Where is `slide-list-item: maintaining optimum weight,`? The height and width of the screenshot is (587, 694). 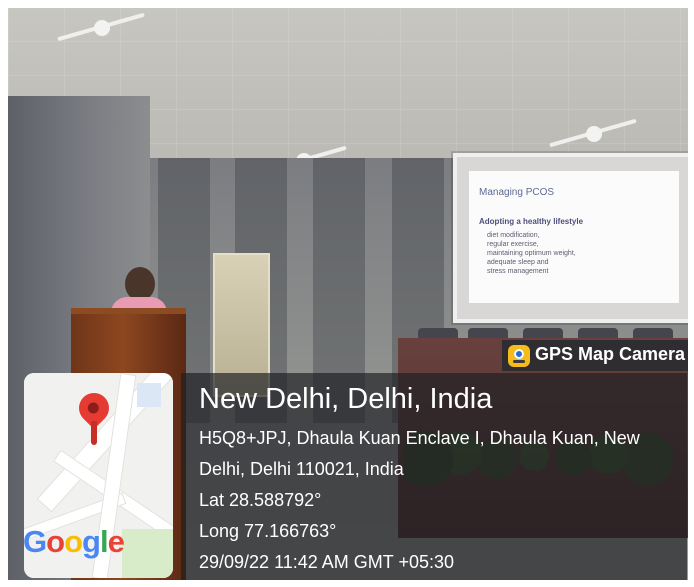
slide-list-item: maintaining optimum weight, is located at coordinates (531, 253).